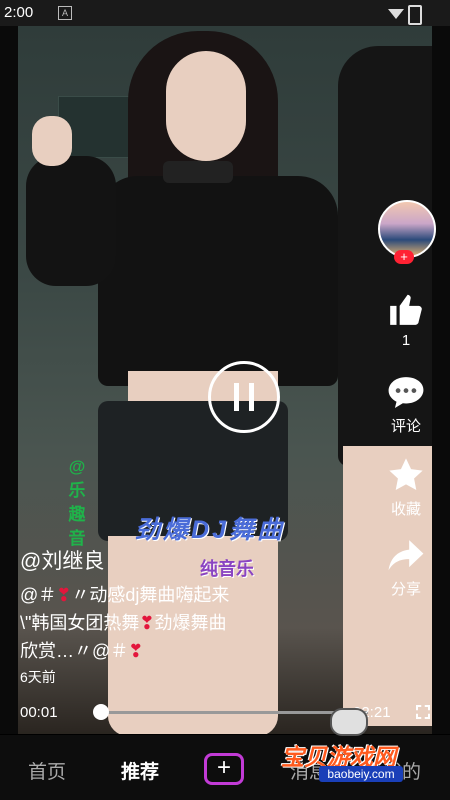  Describe the element at coordinates (71, 221) in the screenshot. I see `dancer-arm` at that location.